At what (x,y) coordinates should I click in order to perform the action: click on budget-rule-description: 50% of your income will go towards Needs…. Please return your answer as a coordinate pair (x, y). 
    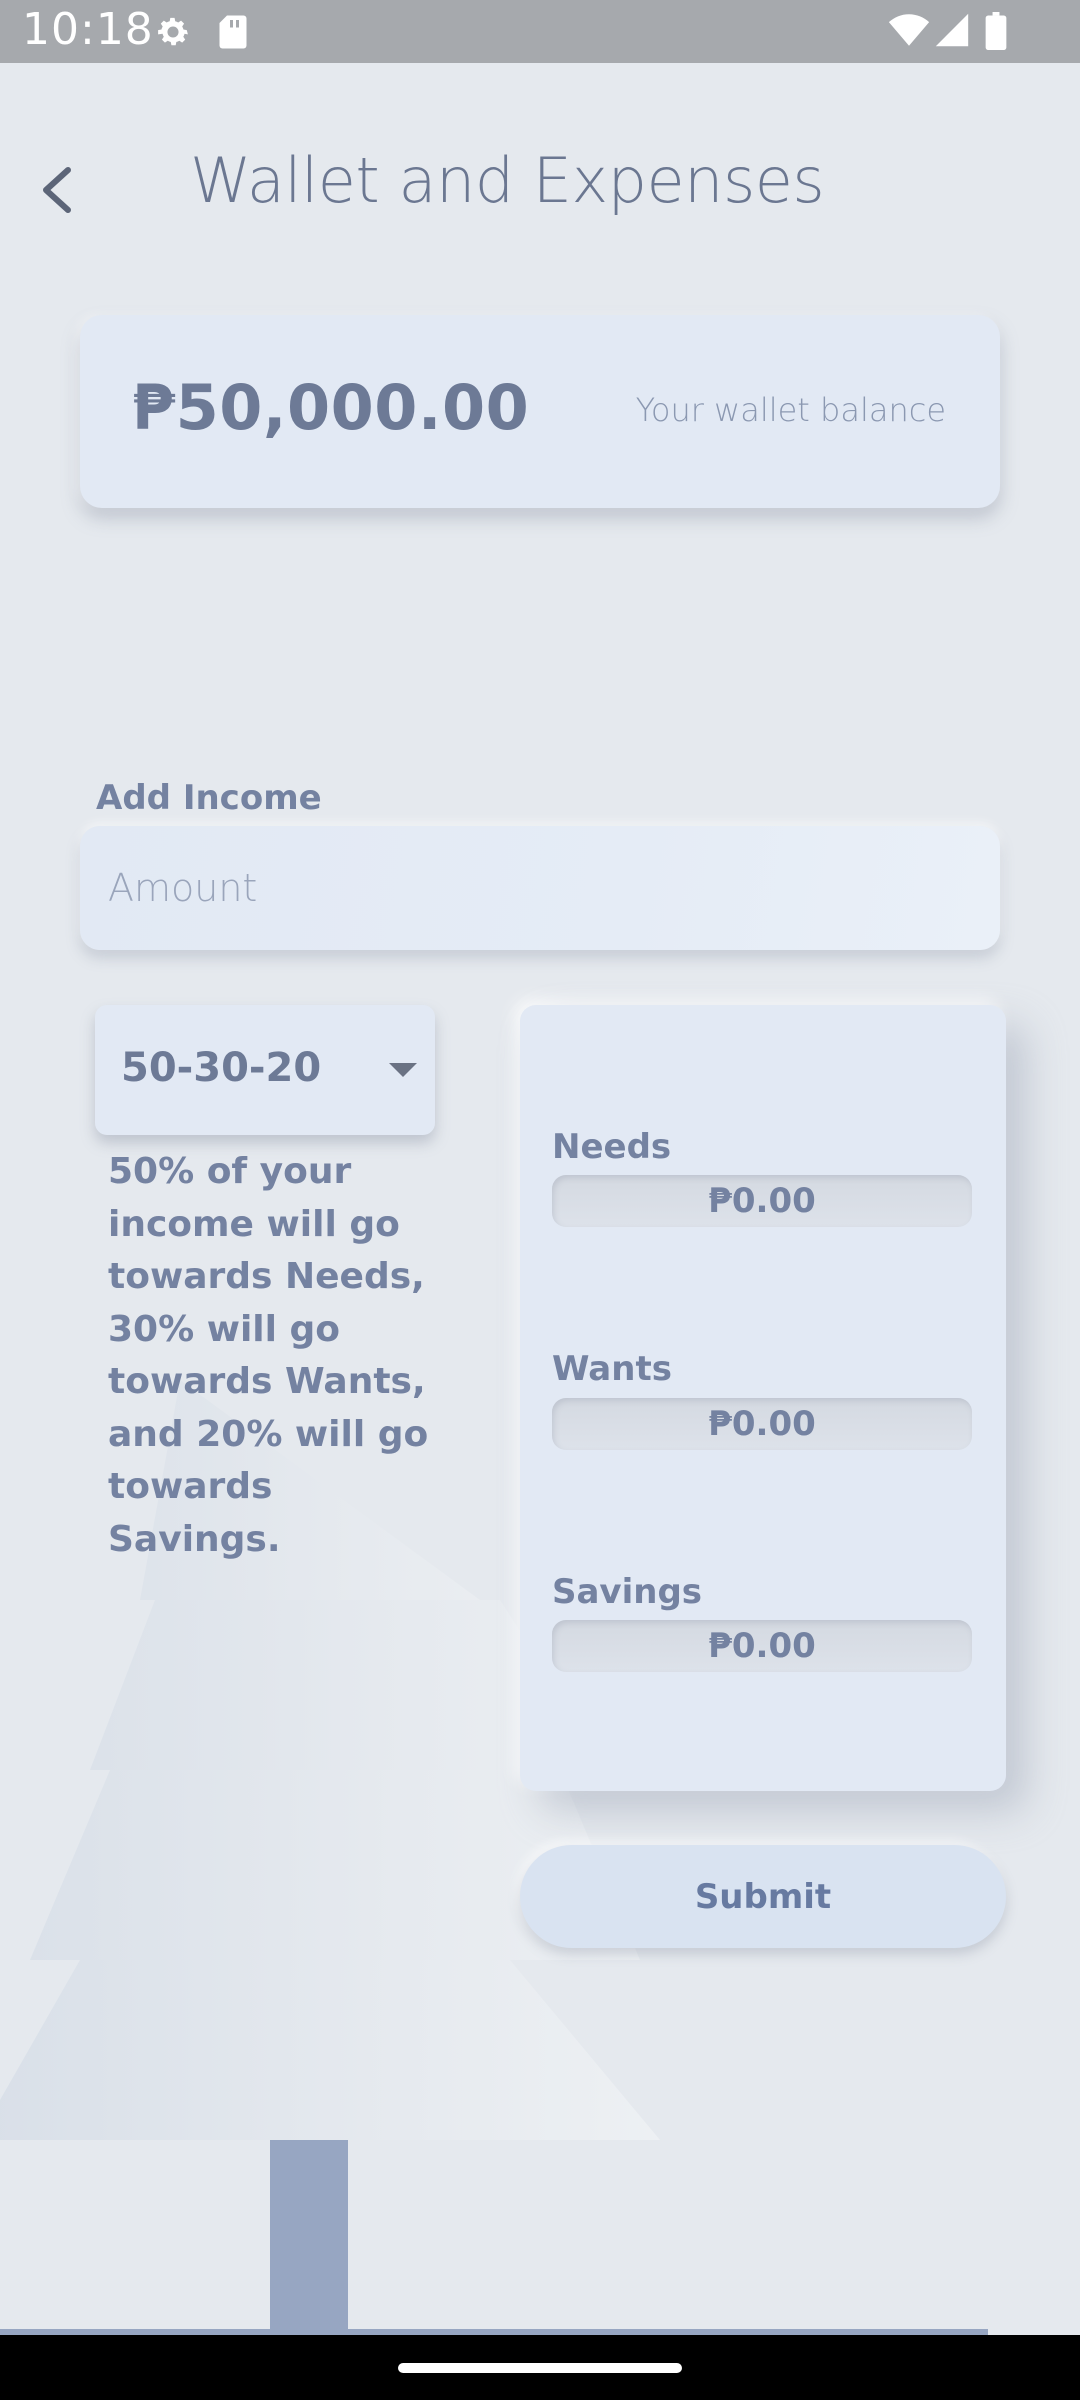
    Looking at the image, I should click on (268, 1355).